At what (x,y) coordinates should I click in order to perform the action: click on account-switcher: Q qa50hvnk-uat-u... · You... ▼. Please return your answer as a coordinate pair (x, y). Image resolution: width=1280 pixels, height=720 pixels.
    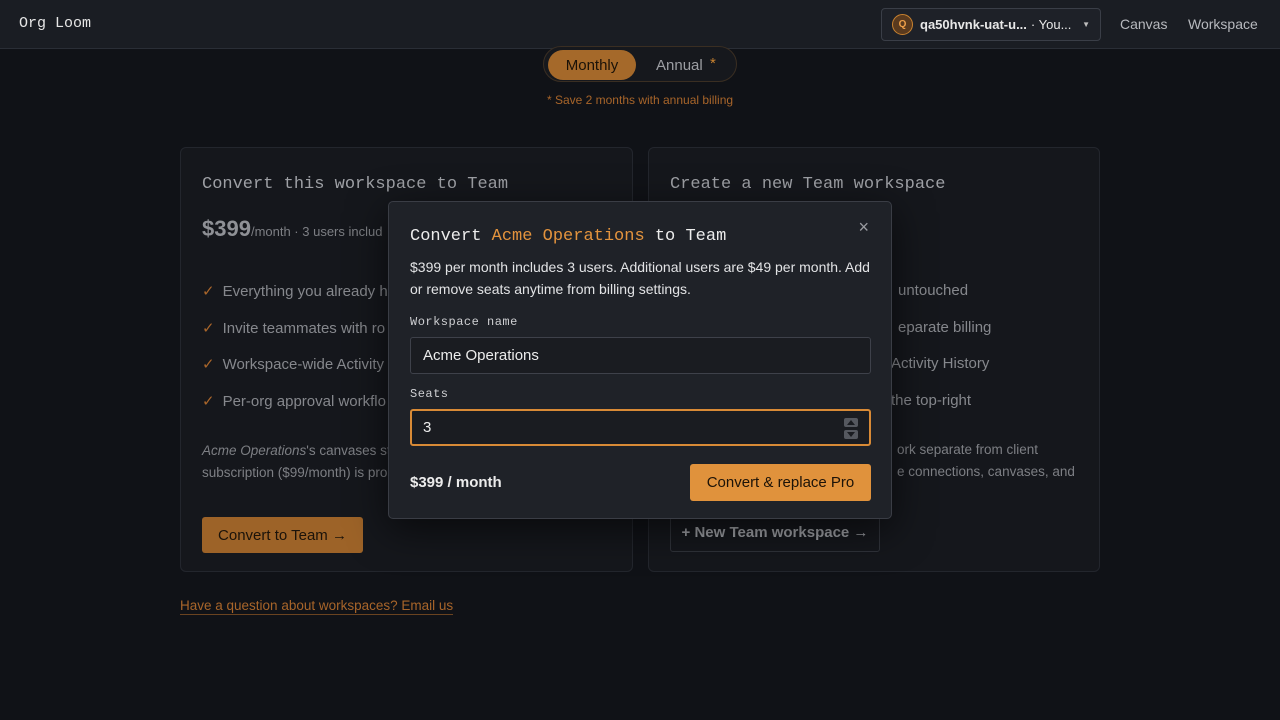
    Looking at the image, I should click on (991, 24).